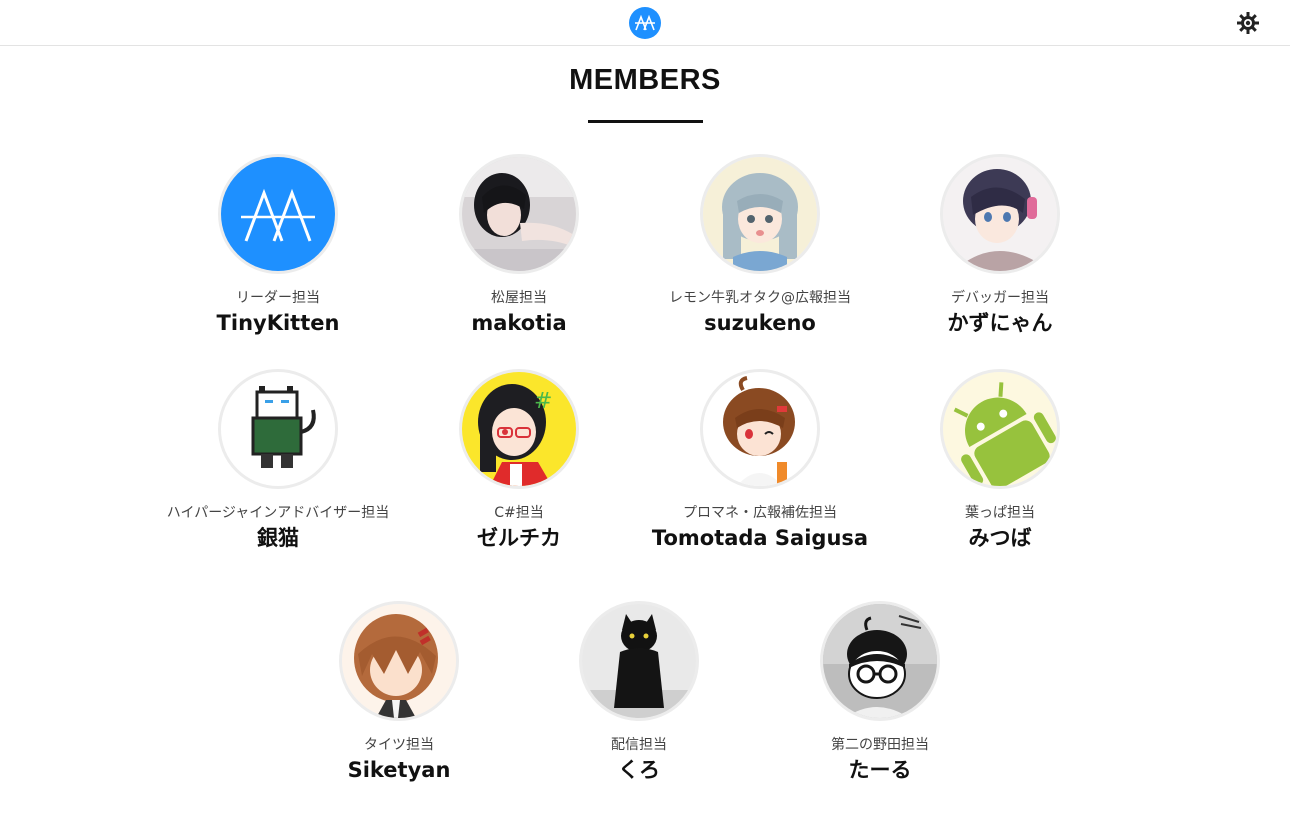 The image size is (1290, 828). I want to click on member-name: ゼルチカ, so click(519, 538).